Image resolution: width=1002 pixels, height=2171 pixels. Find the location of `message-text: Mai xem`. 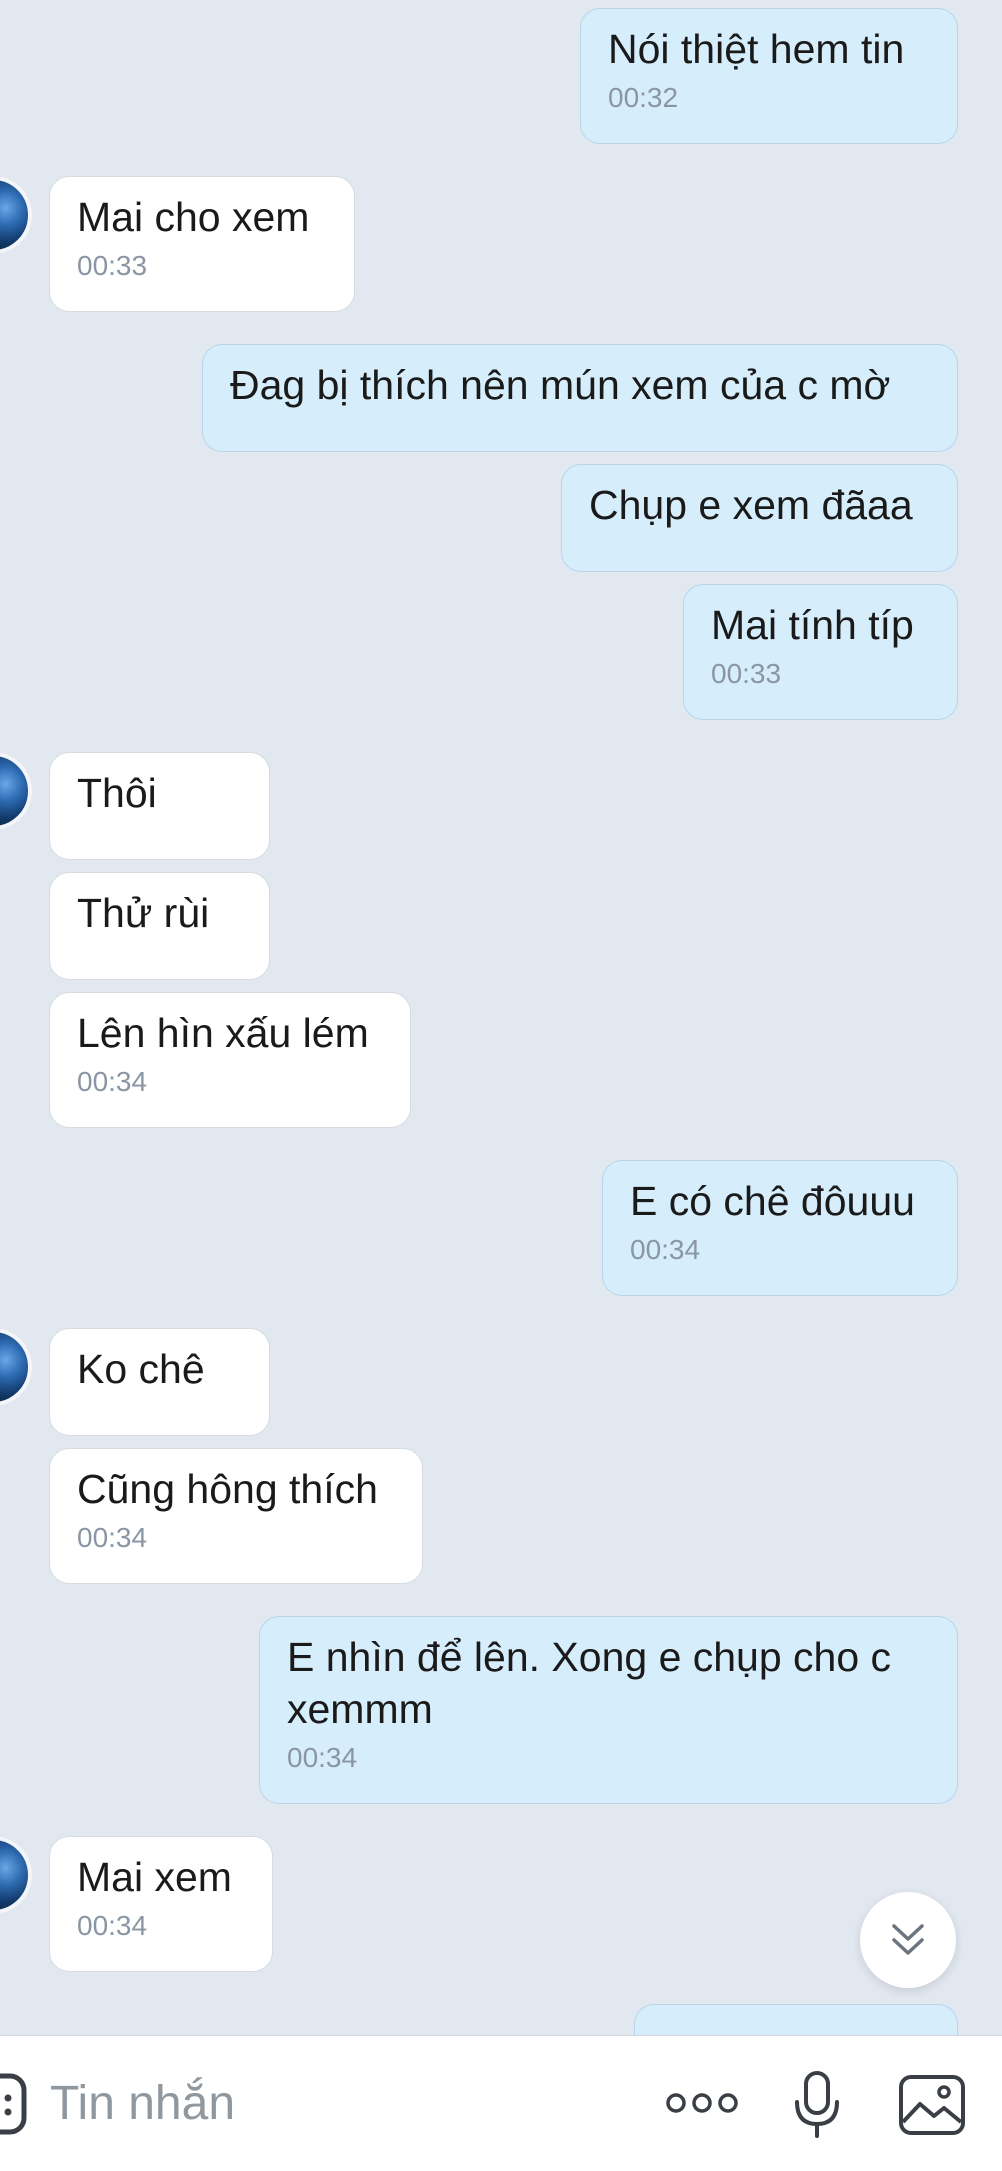

message-text: Mai xem is located at coordinates (154, 1877).